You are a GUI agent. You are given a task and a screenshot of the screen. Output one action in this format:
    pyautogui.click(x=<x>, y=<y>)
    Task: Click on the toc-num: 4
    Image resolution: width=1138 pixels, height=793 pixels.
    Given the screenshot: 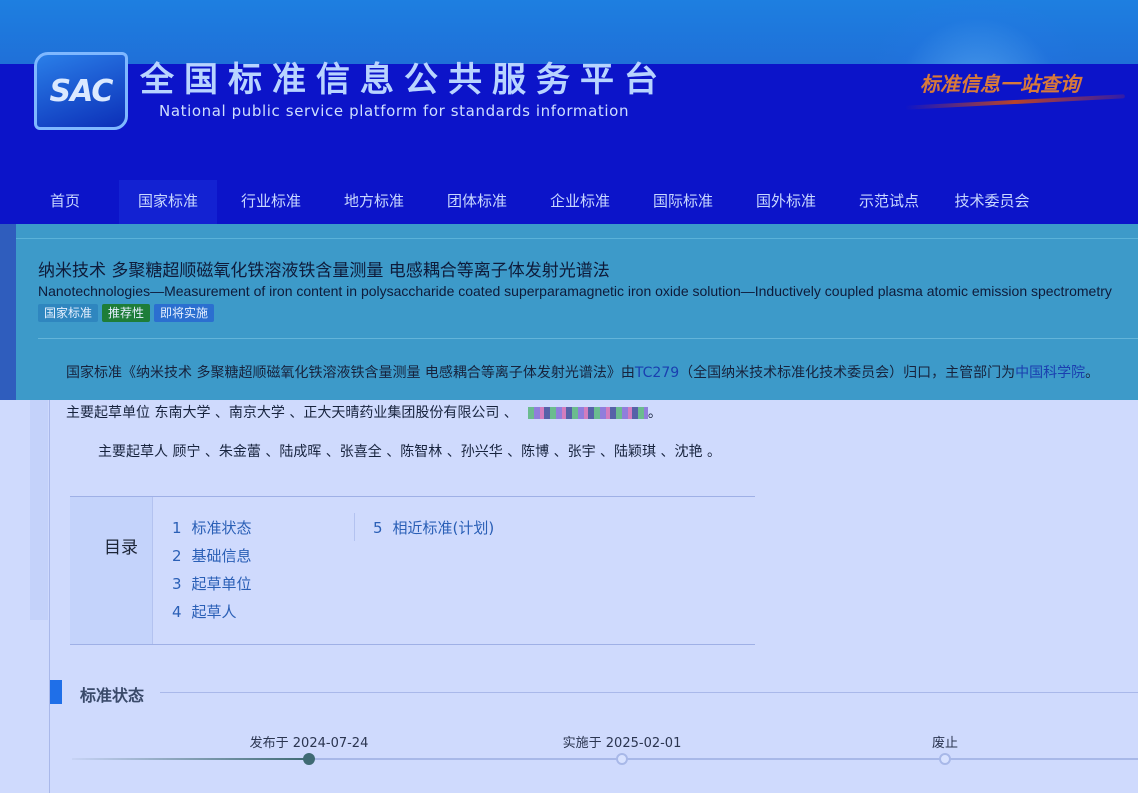 What is the action you would take?
    pyautogui.click(x=177, y=612)
    